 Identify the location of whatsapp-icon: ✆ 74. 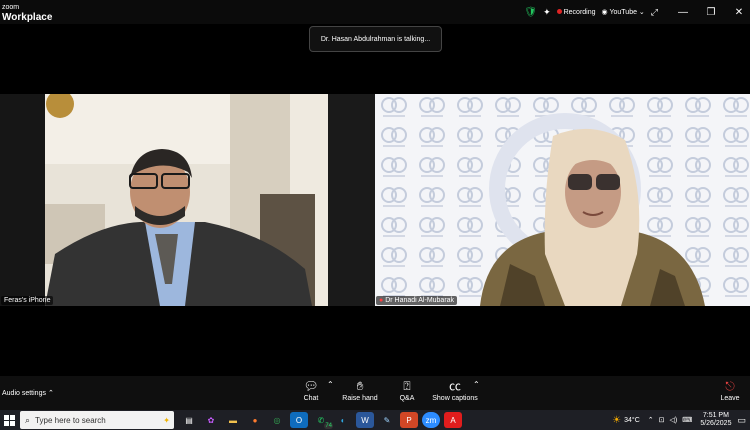
(322, 420).